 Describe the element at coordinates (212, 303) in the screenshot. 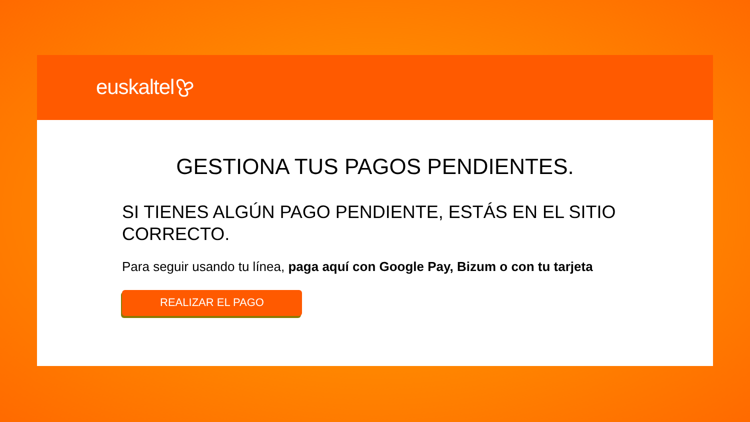

I see `pay-button: REALIZAR EL PAGO` at that location.